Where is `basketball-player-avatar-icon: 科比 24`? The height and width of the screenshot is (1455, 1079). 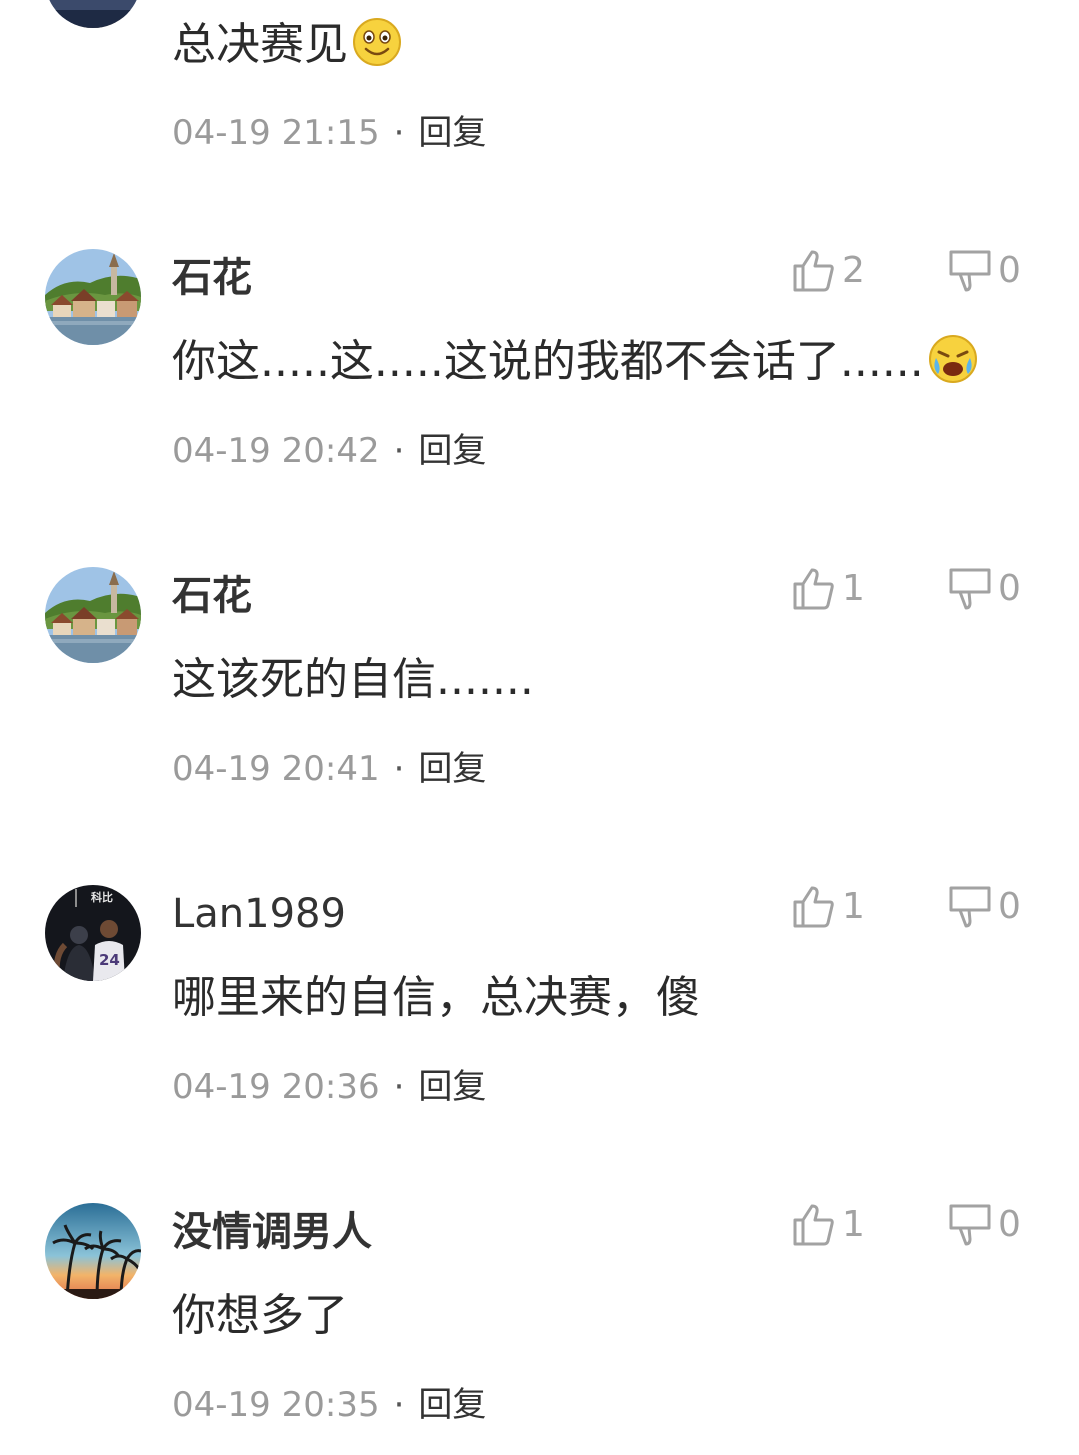
basketball-player-avatar-icon: 科比 24 is located at coordinates (93, 933).